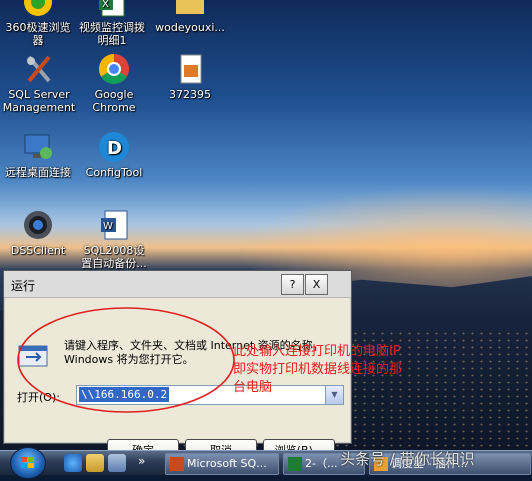 Image resolution: width=532 pixels, height=481 pixels. What do you see at coordinates (38, 172) in the screenshot?
I see `desktop-icon-label: 远程桌面连接` at bounding box center [38, 172].